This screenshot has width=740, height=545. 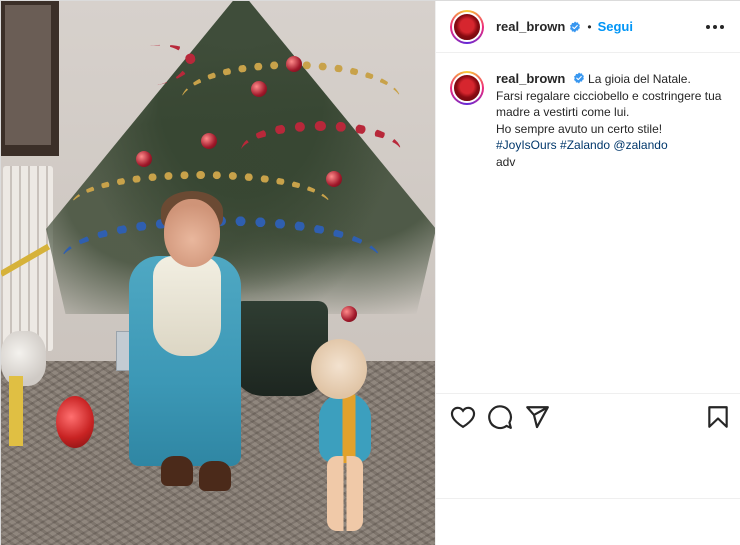 I want to click on child-bib, so click(x=187, y=306).